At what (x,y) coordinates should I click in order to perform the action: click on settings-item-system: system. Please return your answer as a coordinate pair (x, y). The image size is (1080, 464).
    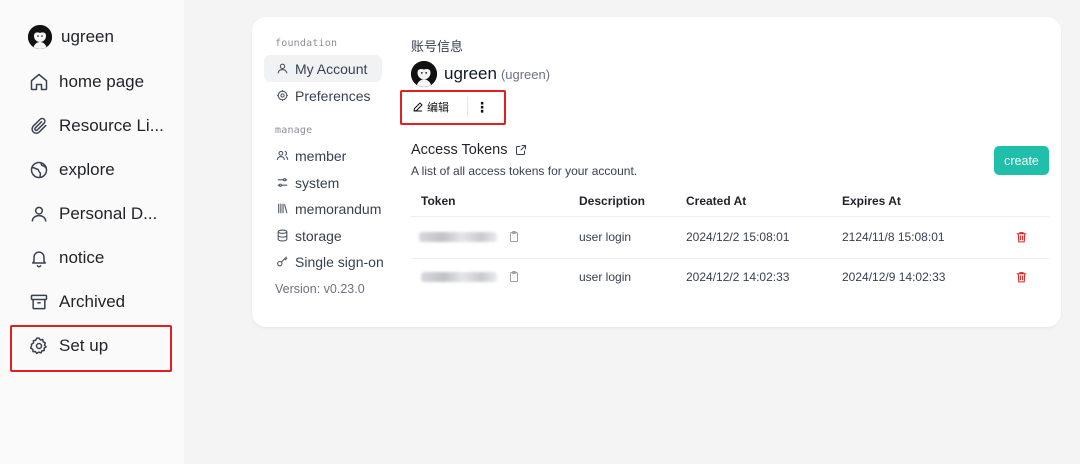
    Looking at the image, I should click on (301, 182).